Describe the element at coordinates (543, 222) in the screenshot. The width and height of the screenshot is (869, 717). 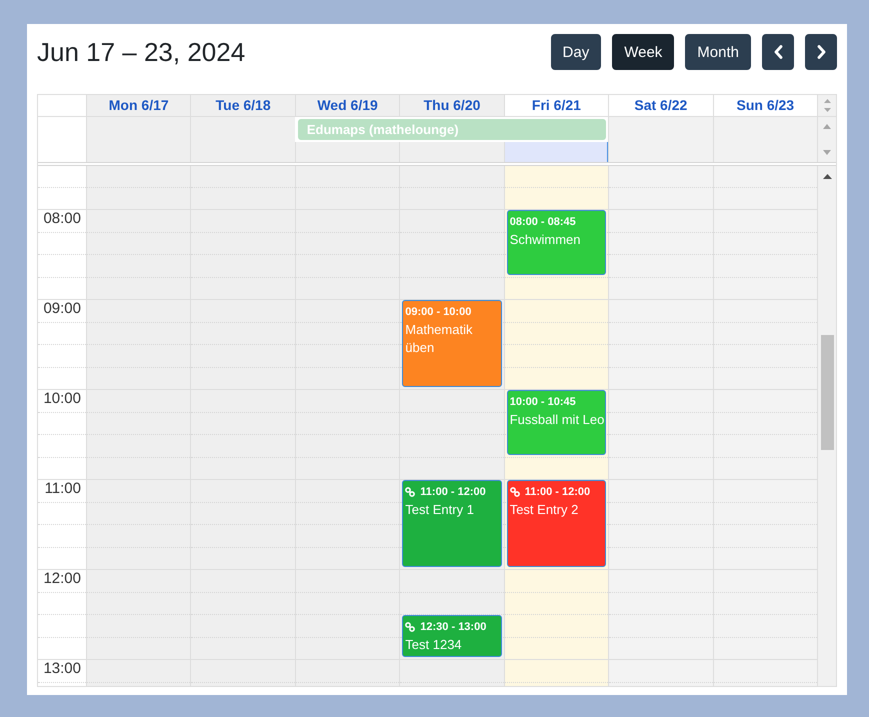
I see `event-time: 08:00 - 08:45` at that location.